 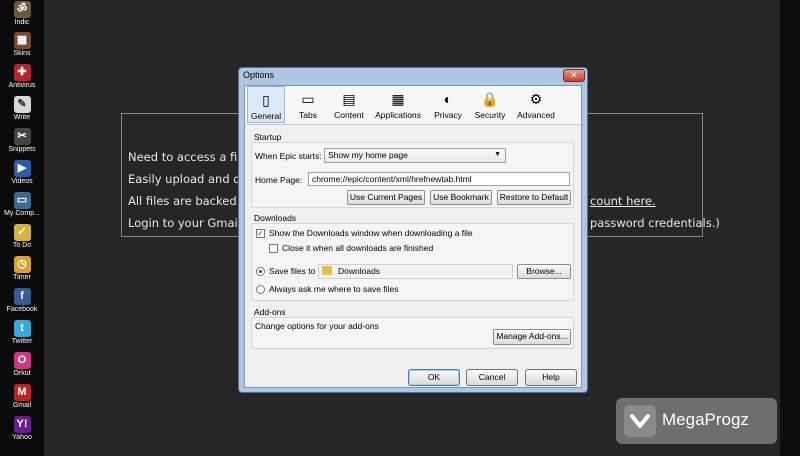 What do you see at coordinates (448, 115) in the screenshot?
I see `tab-label: Privacy` at bounding box center [448, 115].